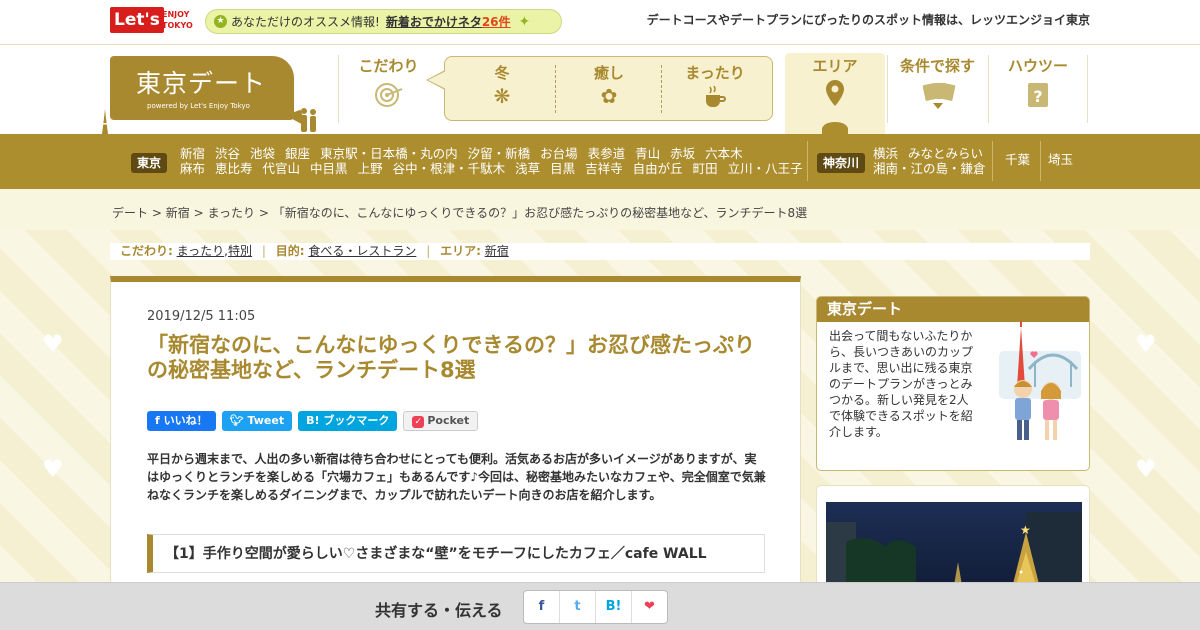  What do you see at coordinates (389, 153) in the screenshot?
I see `area-link: 東京駅・日本橋・丸の内` at bounding box center [389, 153].